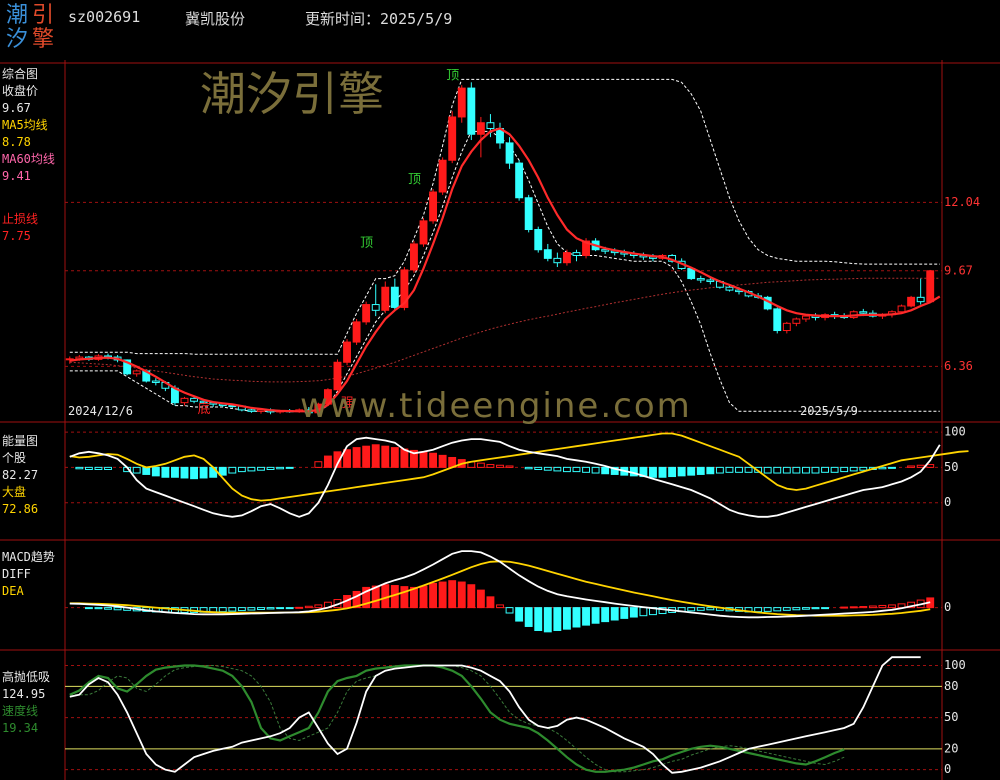 The height and width of the screenshot is (780, 1000). What do you see at coordinates (204, 409) in the screenshot?
I see `signal-annotation: 底` at bounding box center [204, 409].